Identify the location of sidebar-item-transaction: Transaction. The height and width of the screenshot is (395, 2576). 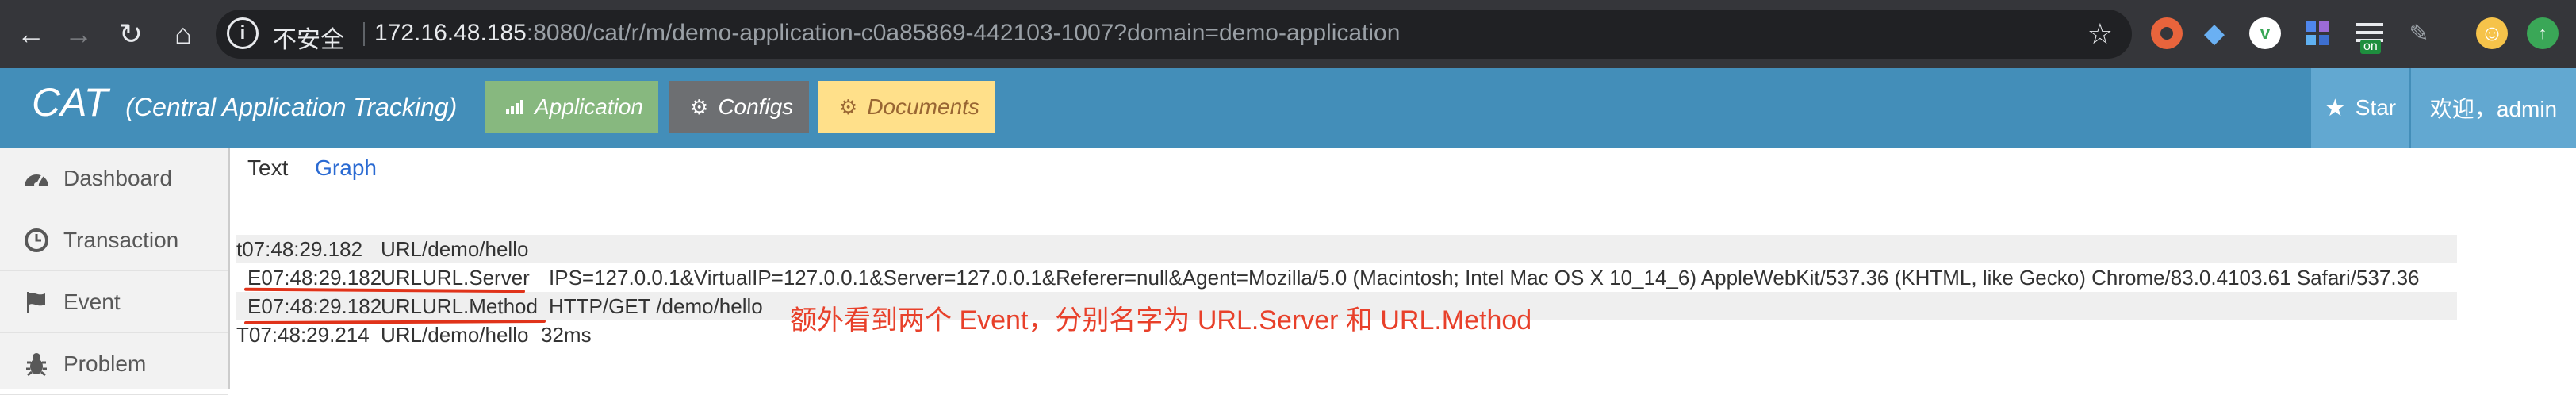
(114, 240).